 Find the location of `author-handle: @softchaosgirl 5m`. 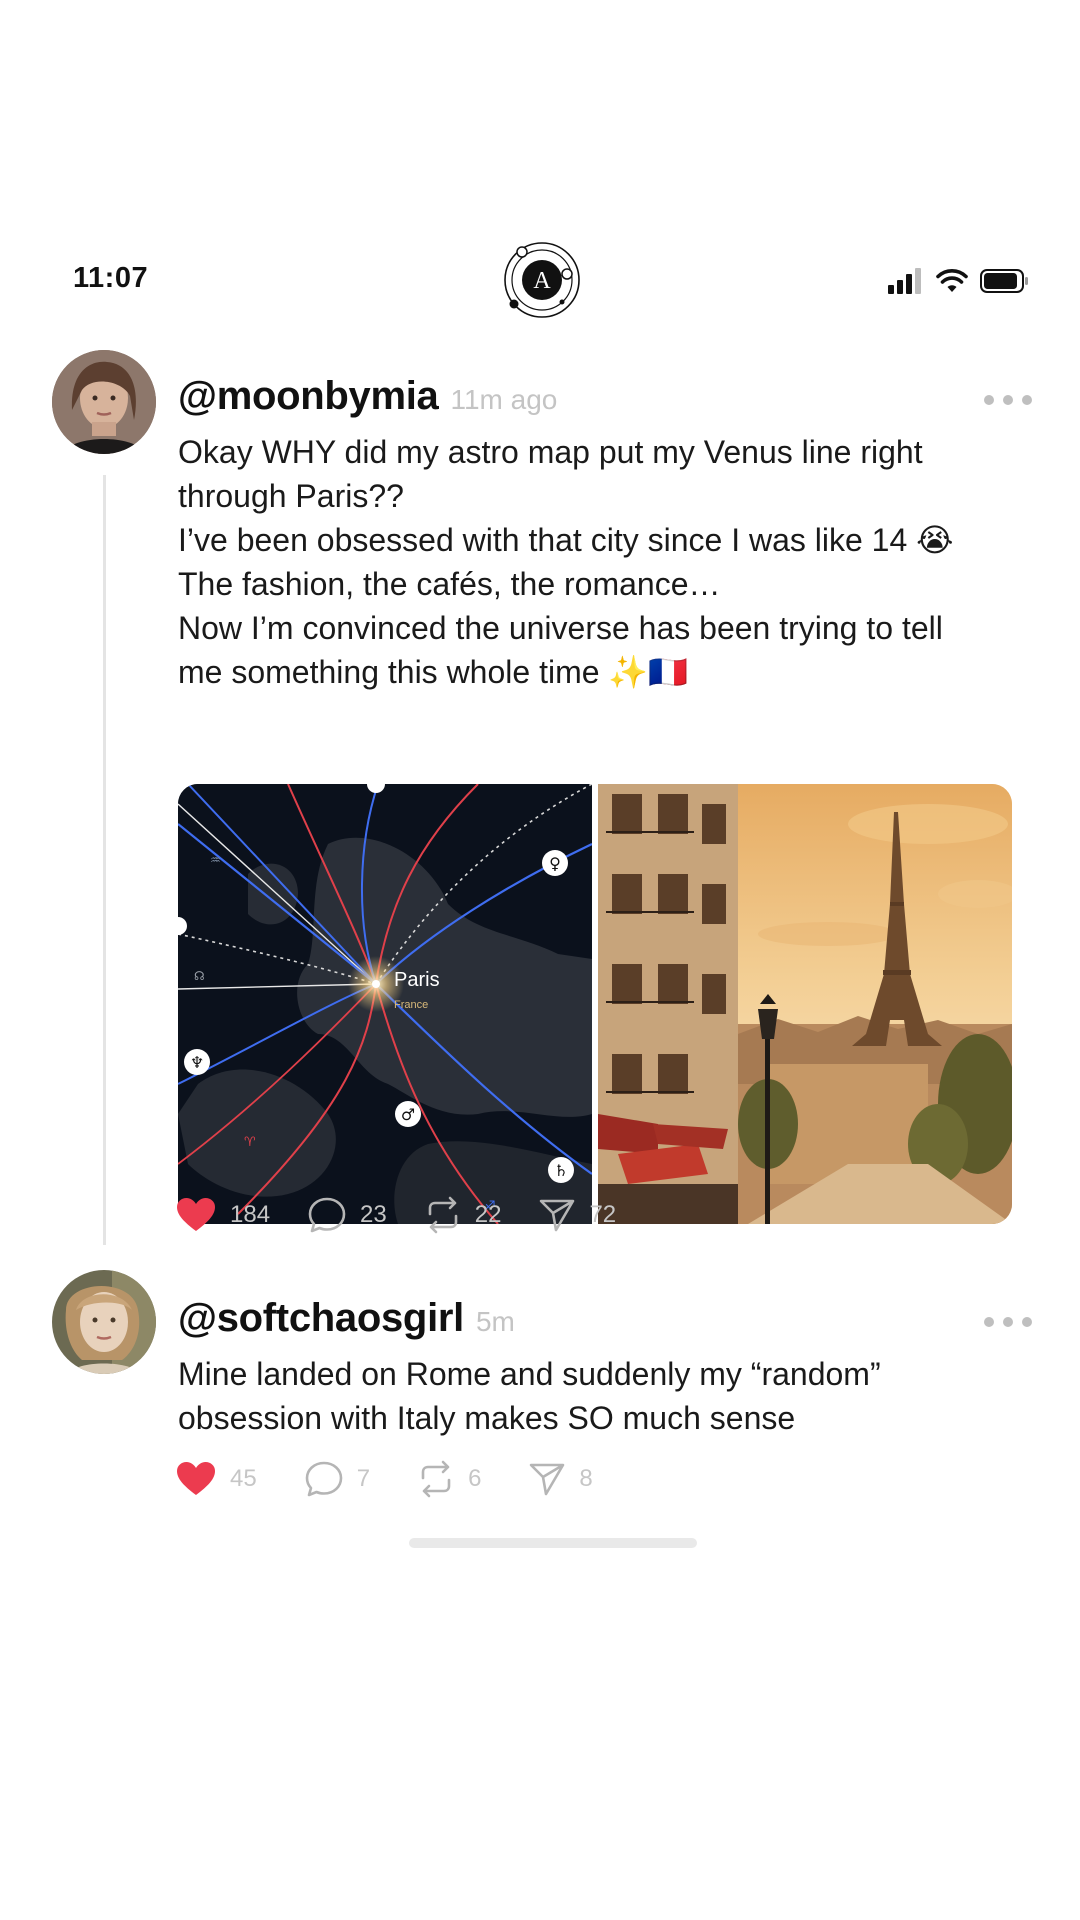

author-handle: @softchaosgirl 5m is located at coordinates (346, 1318).